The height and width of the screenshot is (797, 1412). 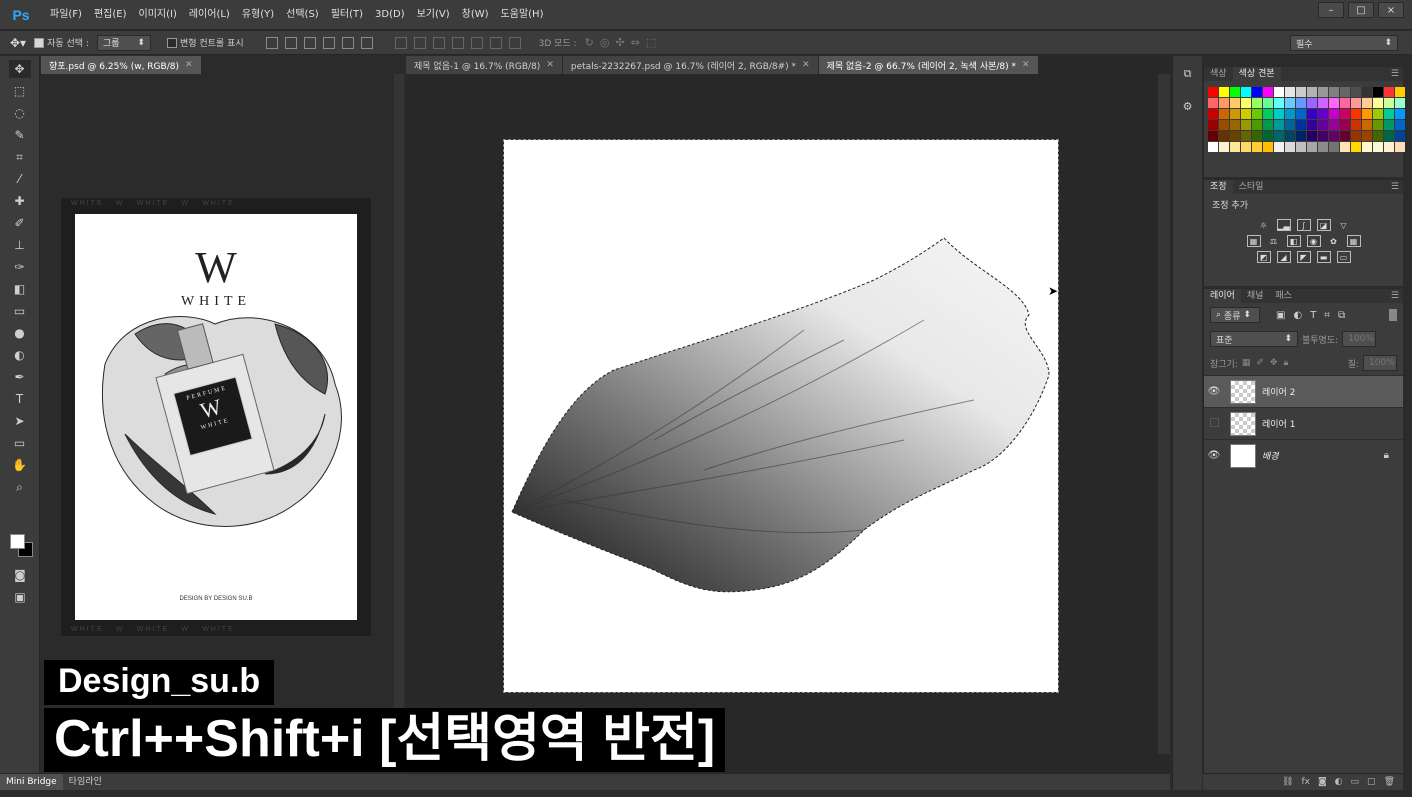 What do you see at coordinates (347, 15) in the screenshot?
I see `menu-filter: 필터(T)` at bounding box center [347, 15].